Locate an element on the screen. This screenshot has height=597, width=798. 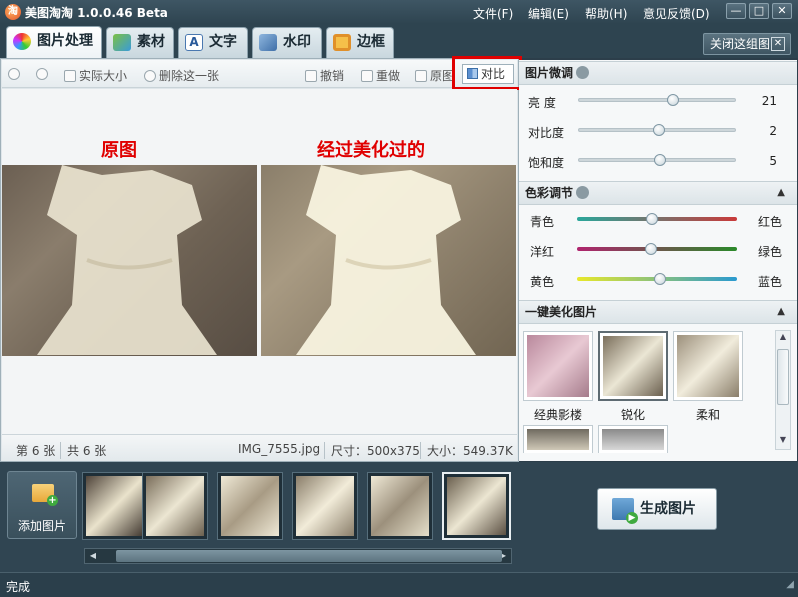
edit-toolbar: 实际大小 删除这一张 撤销 重做 原图 is located at coordinates (259, 74).